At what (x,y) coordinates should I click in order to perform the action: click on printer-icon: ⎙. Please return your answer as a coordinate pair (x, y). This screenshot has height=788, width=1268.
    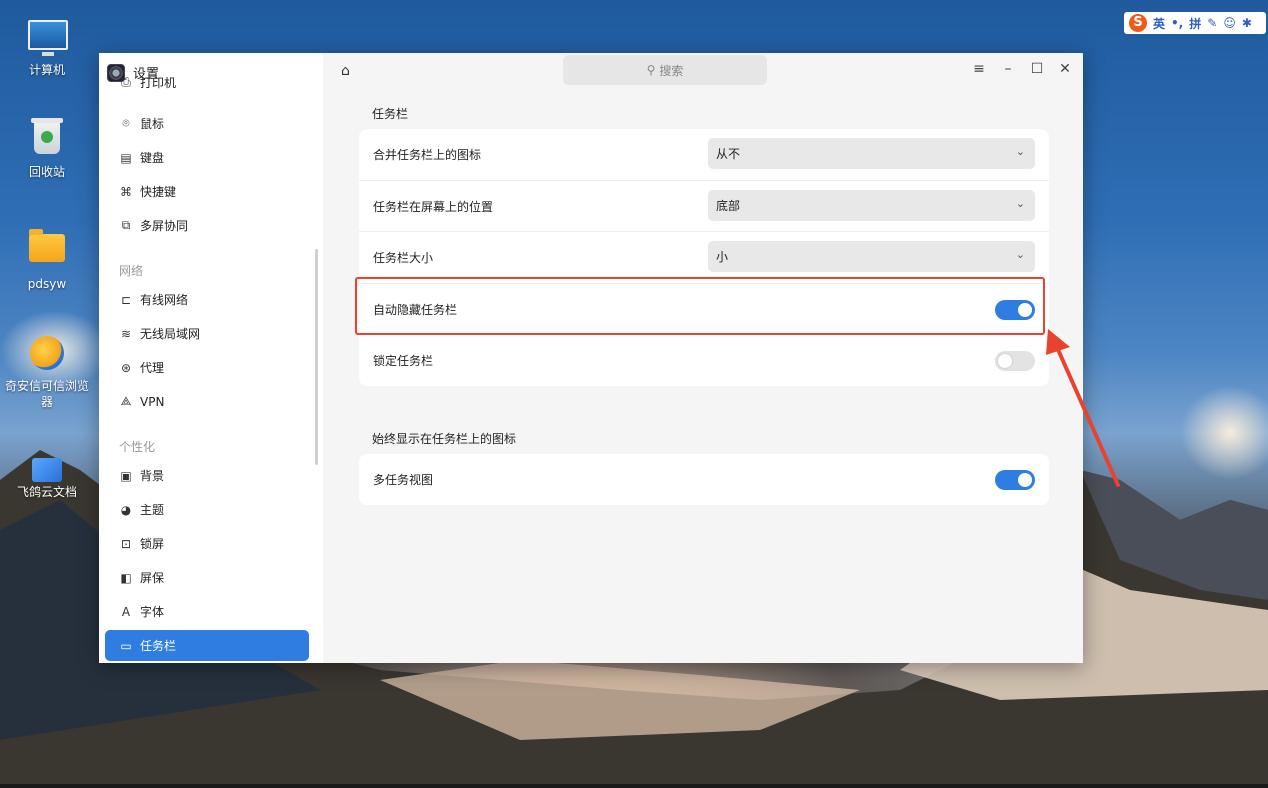
    Looking at the image, I should click on (126, 83).